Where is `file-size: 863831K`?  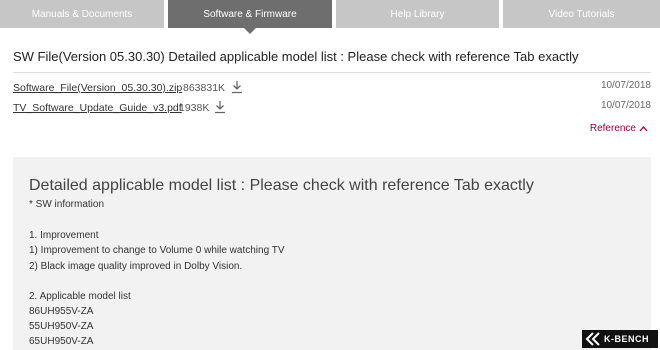
file-size: 863831K is located at coordinates (204, 88).